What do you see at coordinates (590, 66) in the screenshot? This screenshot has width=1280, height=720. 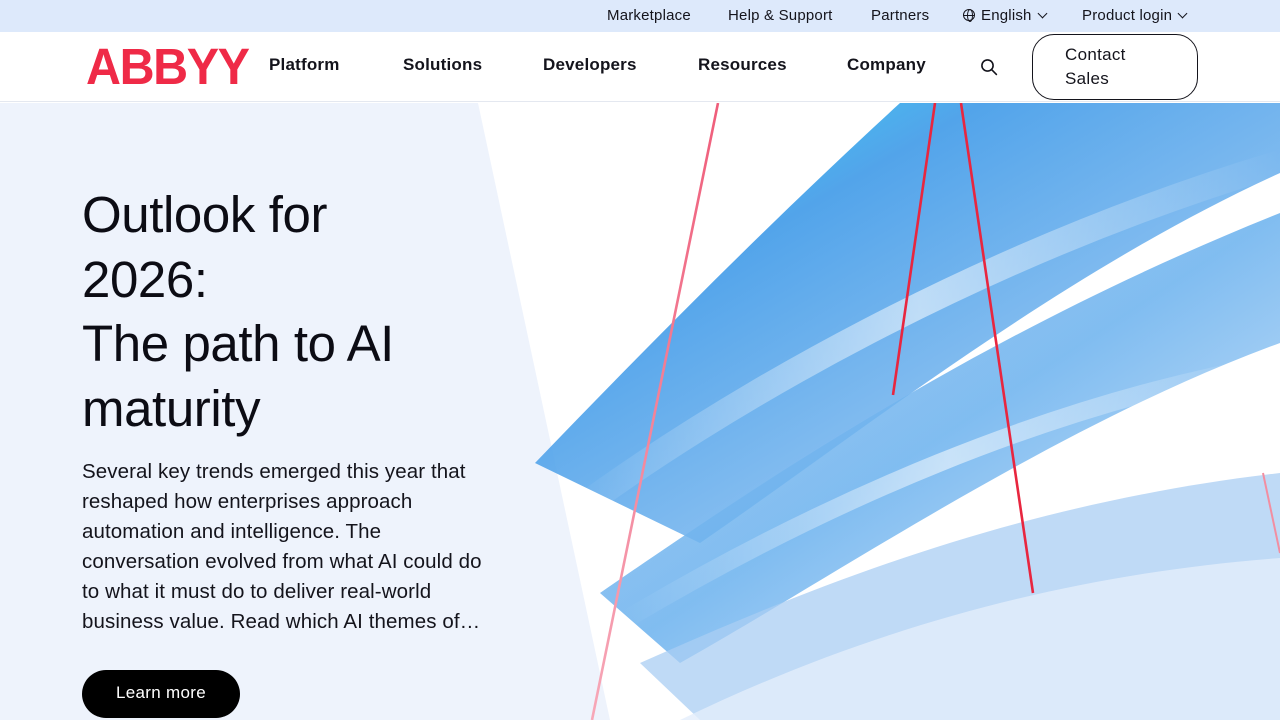 I see `nav-developers: Developers` at bounding box center [590, 66].